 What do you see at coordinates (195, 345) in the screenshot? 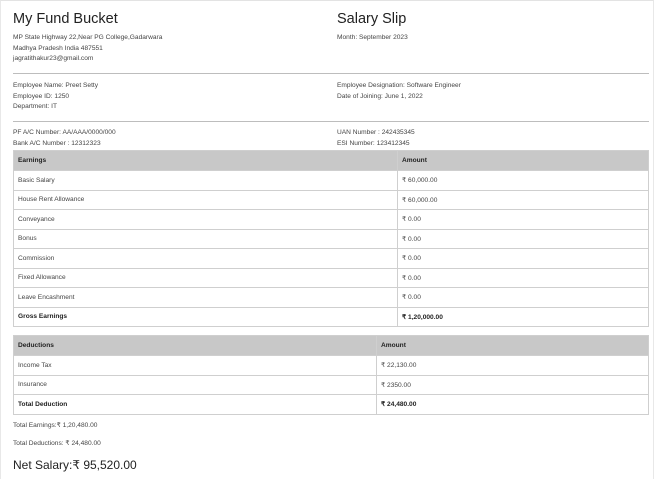
I see `deductions-header-label: Deductions` at bounding box center [195, 345].